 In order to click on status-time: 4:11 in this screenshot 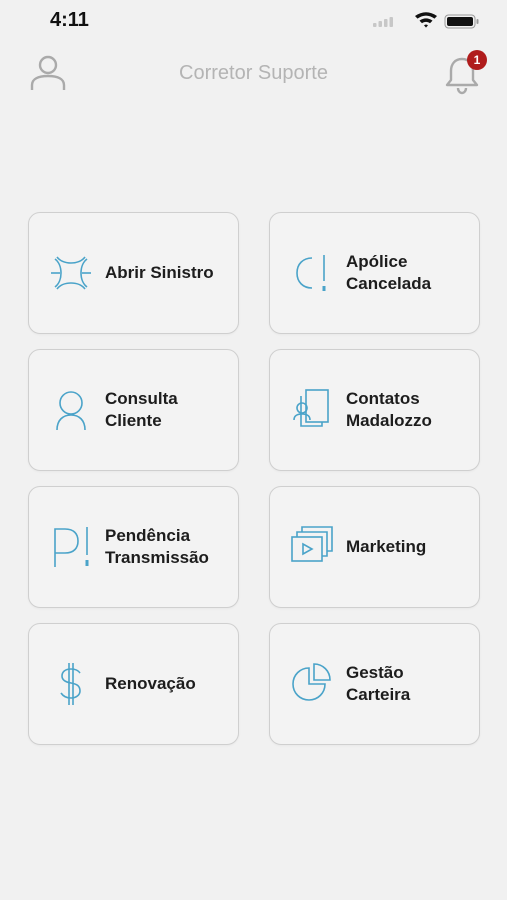, I will do `click(69, 20)`.